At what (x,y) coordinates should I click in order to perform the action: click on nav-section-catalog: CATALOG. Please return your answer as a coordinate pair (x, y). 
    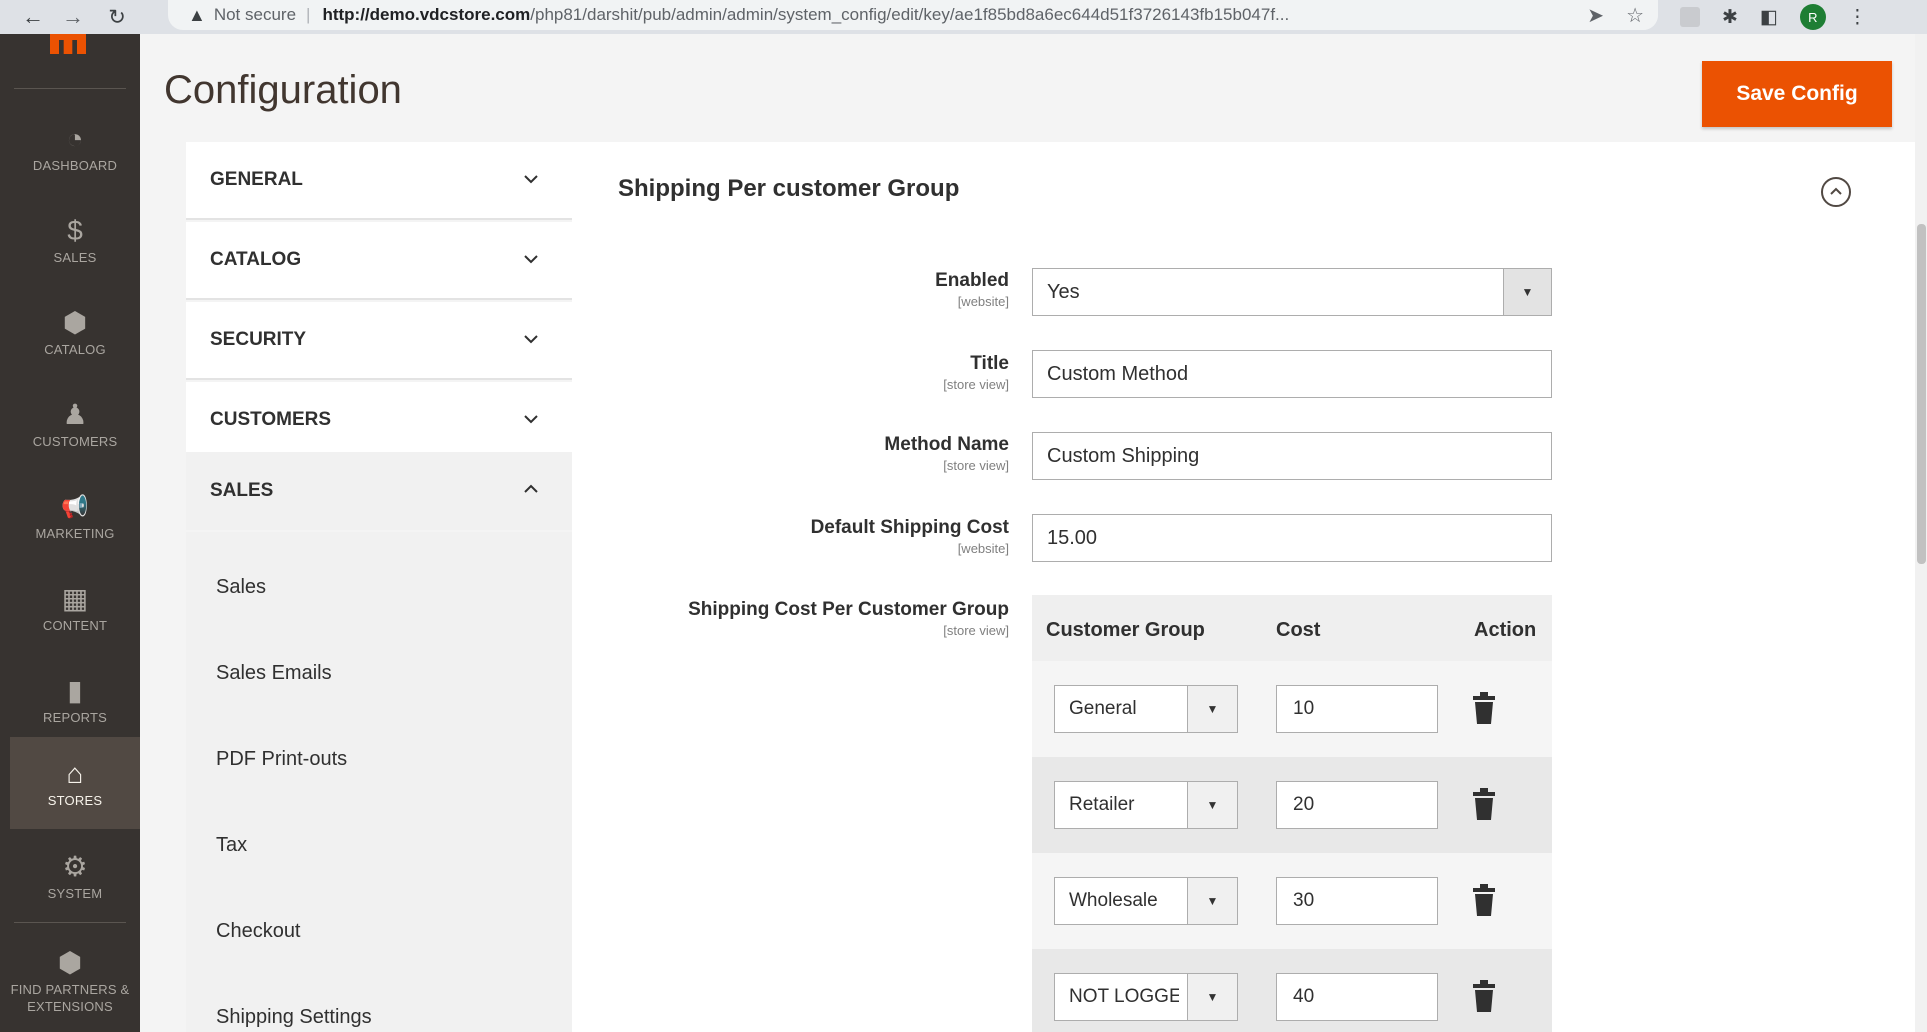
    Looking at the image, I should click on (379, 261).